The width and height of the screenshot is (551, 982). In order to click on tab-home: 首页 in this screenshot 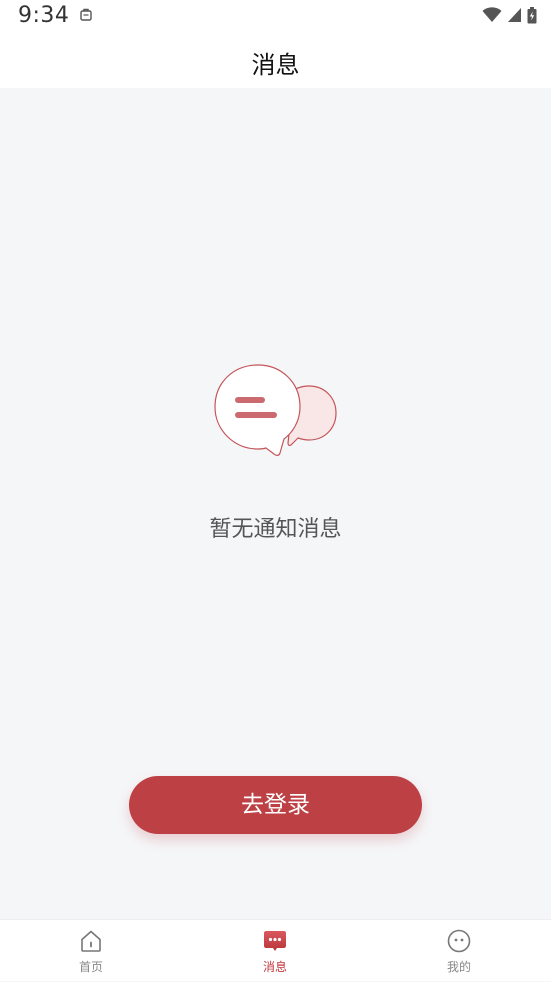, I will do `click(91, 951)`.